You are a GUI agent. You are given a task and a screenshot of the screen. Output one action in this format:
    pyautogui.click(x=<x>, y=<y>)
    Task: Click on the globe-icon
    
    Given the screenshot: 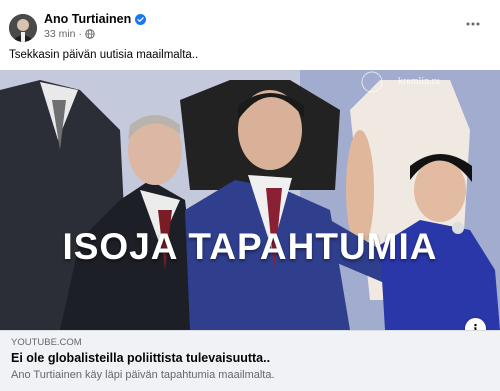 What is the action you would take?
    pyautogui.click(x=90, y=34)
    